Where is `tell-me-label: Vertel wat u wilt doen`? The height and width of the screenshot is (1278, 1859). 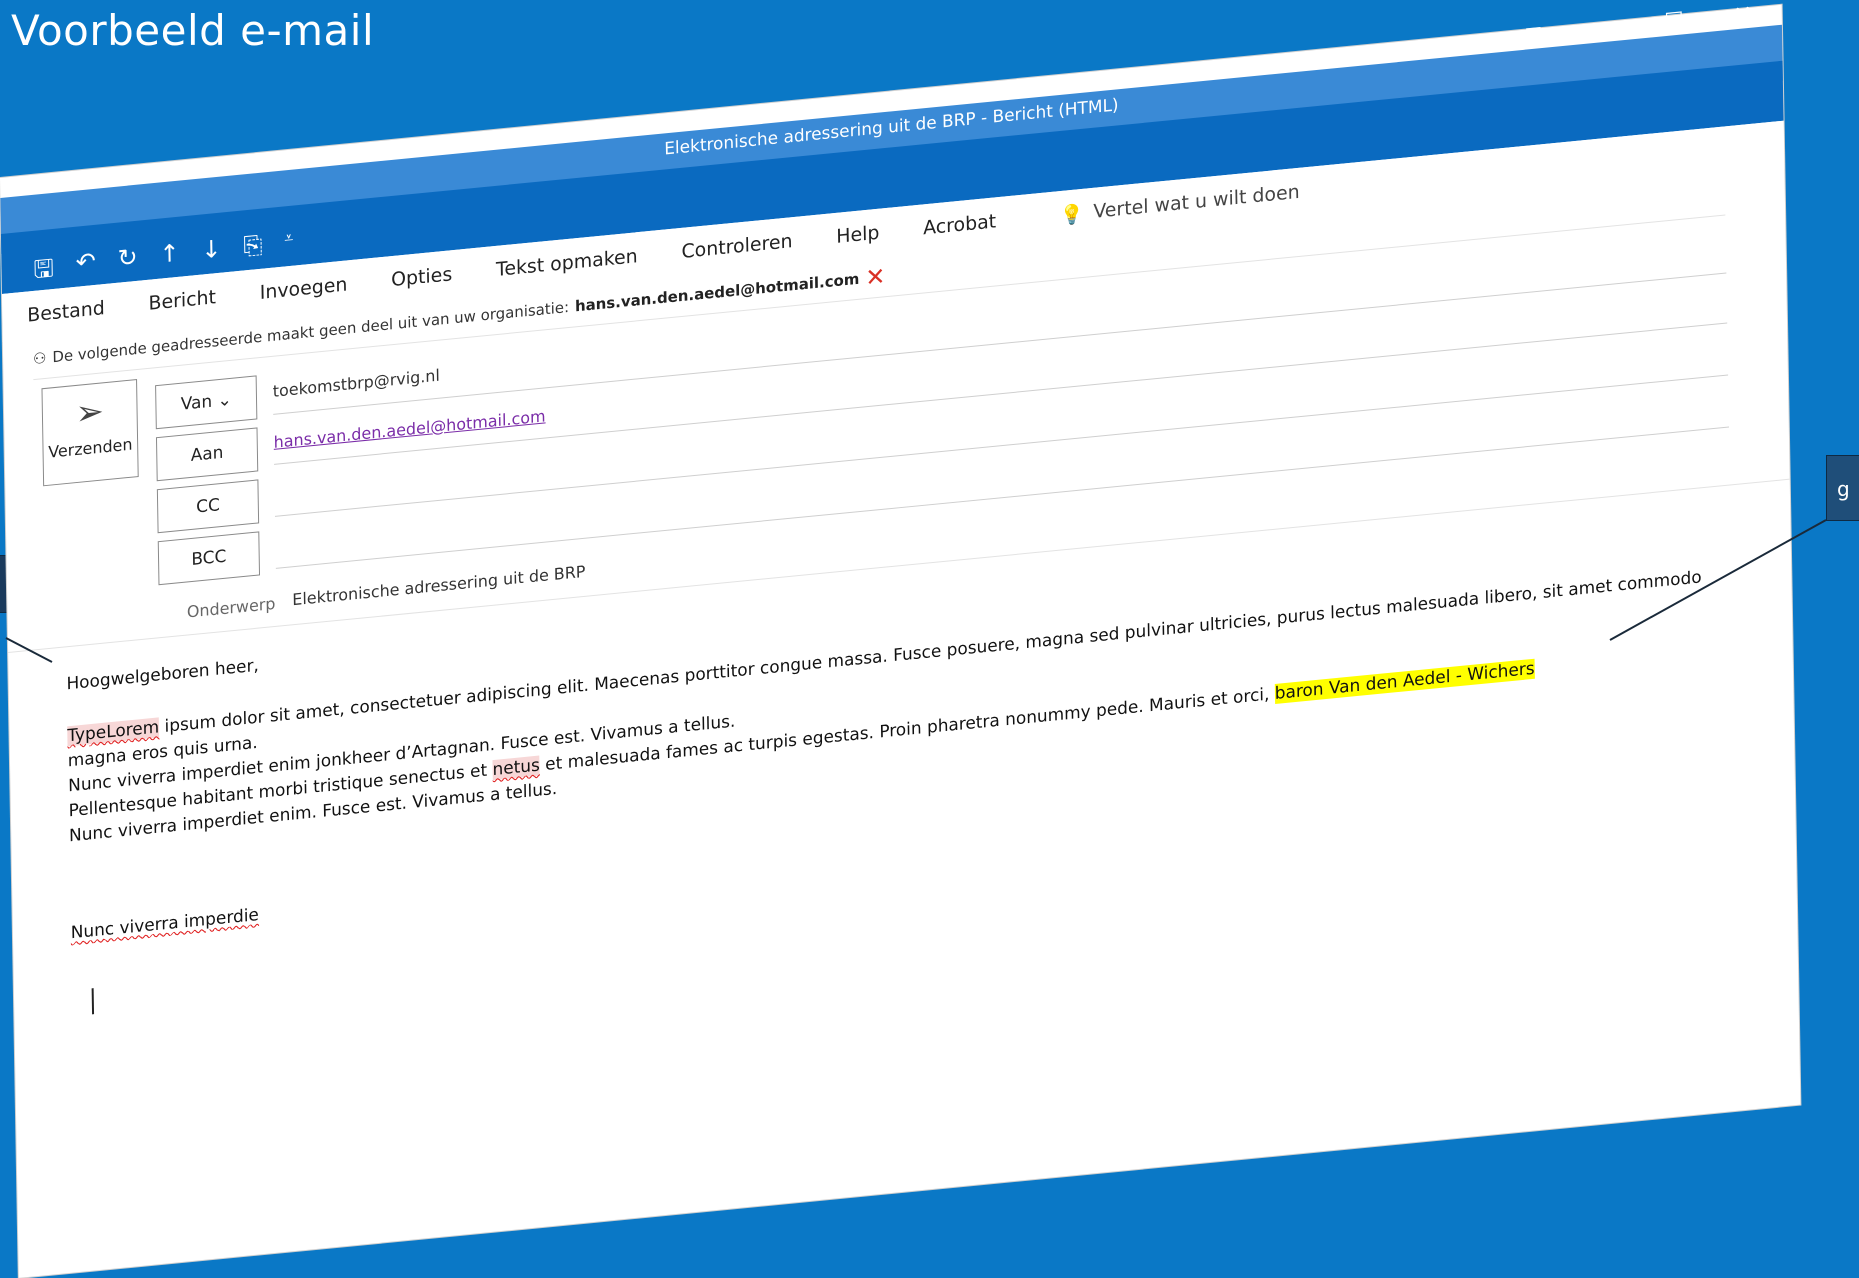 tell-me-label: Vertel wat u wilt doen is located at coordinates (1196, 201).